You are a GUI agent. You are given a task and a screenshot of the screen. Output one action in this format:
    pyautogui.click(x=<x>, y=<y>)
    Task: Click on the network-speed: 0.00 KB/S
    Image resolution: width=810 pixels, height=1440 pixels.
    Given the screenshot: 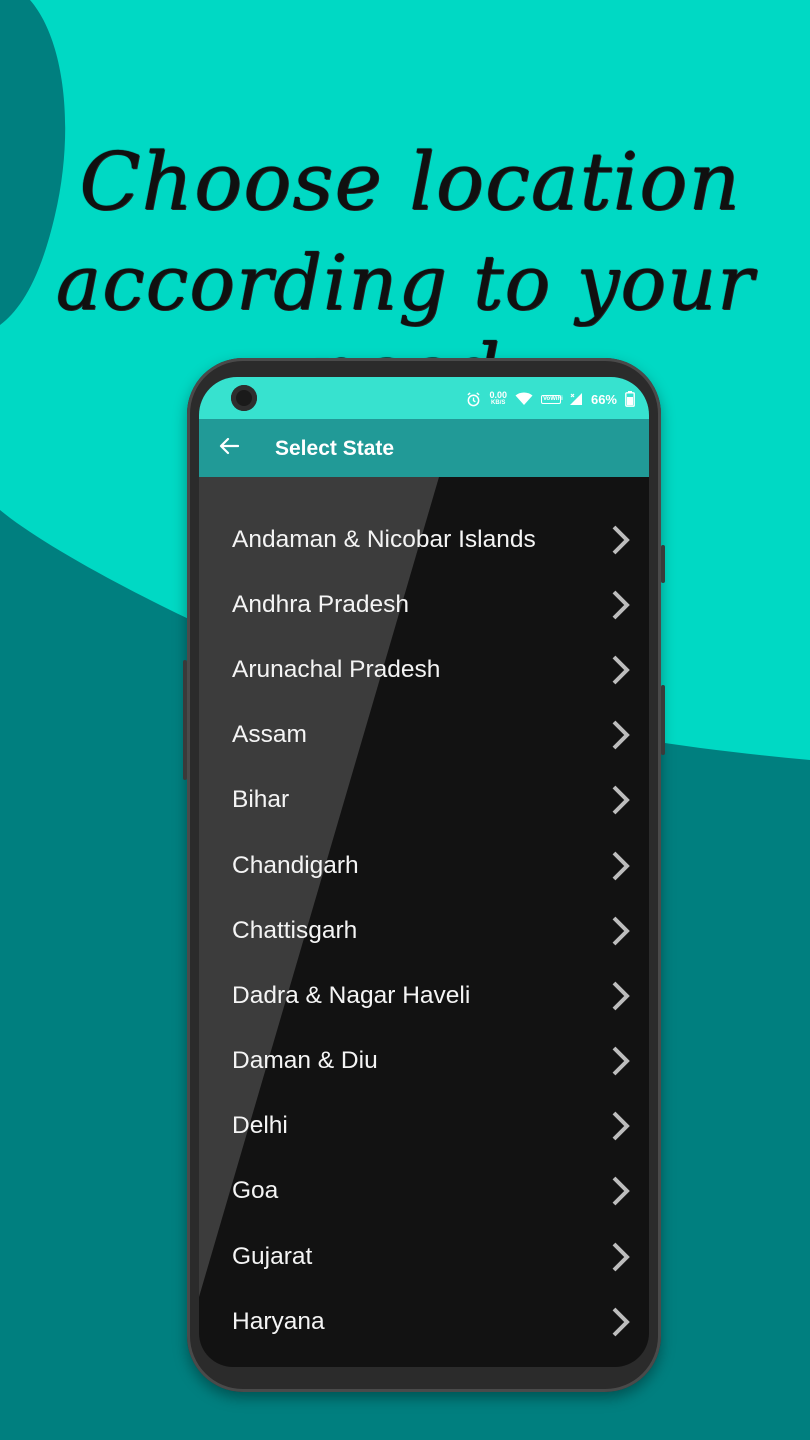 What is the action you would take?
    pyautogui.click(x=498, y=399)
    